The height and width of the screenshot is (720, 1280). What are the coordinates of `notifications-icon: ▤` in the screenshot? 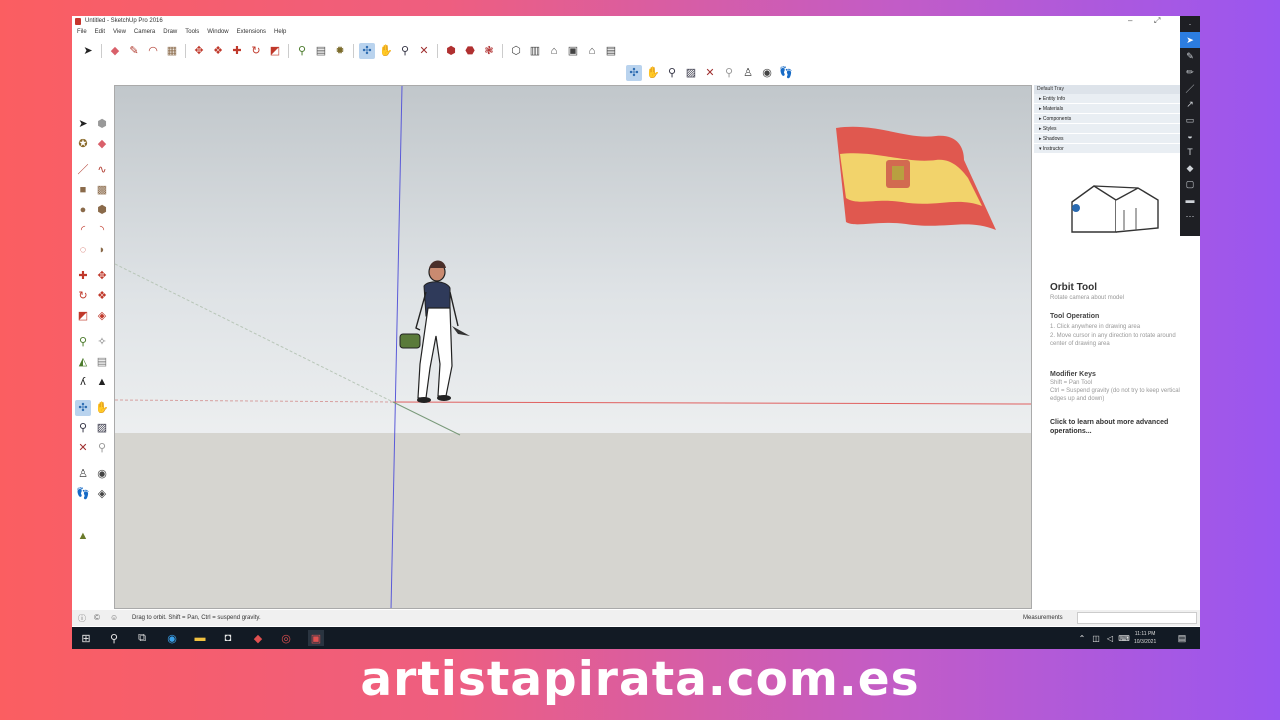 It's located at (1182, 638).